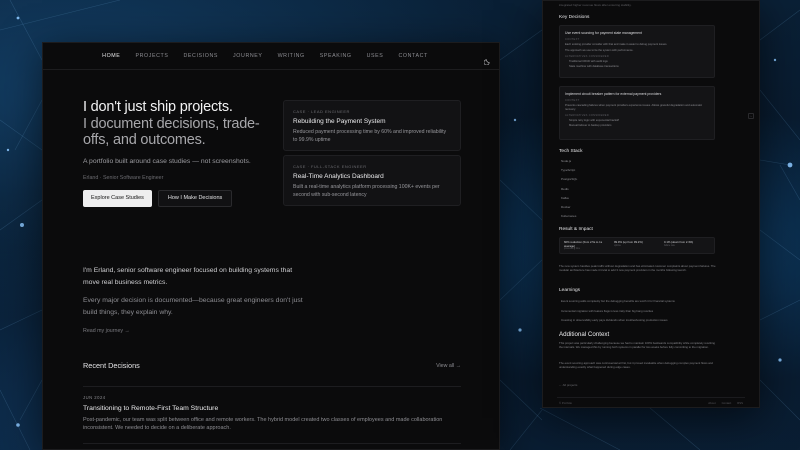  Describe the element at coordinates (588, 62) in the screenshot. I see `decision-card-bullet: Traditional CRUD with audit logs` at that location.